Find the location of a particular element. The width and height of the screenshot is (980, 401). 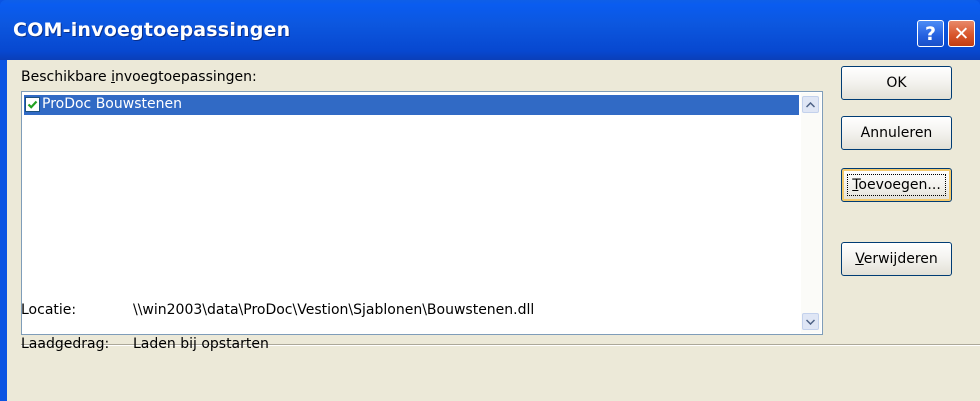

checkmark-icon is located at coordinates (32, 104).